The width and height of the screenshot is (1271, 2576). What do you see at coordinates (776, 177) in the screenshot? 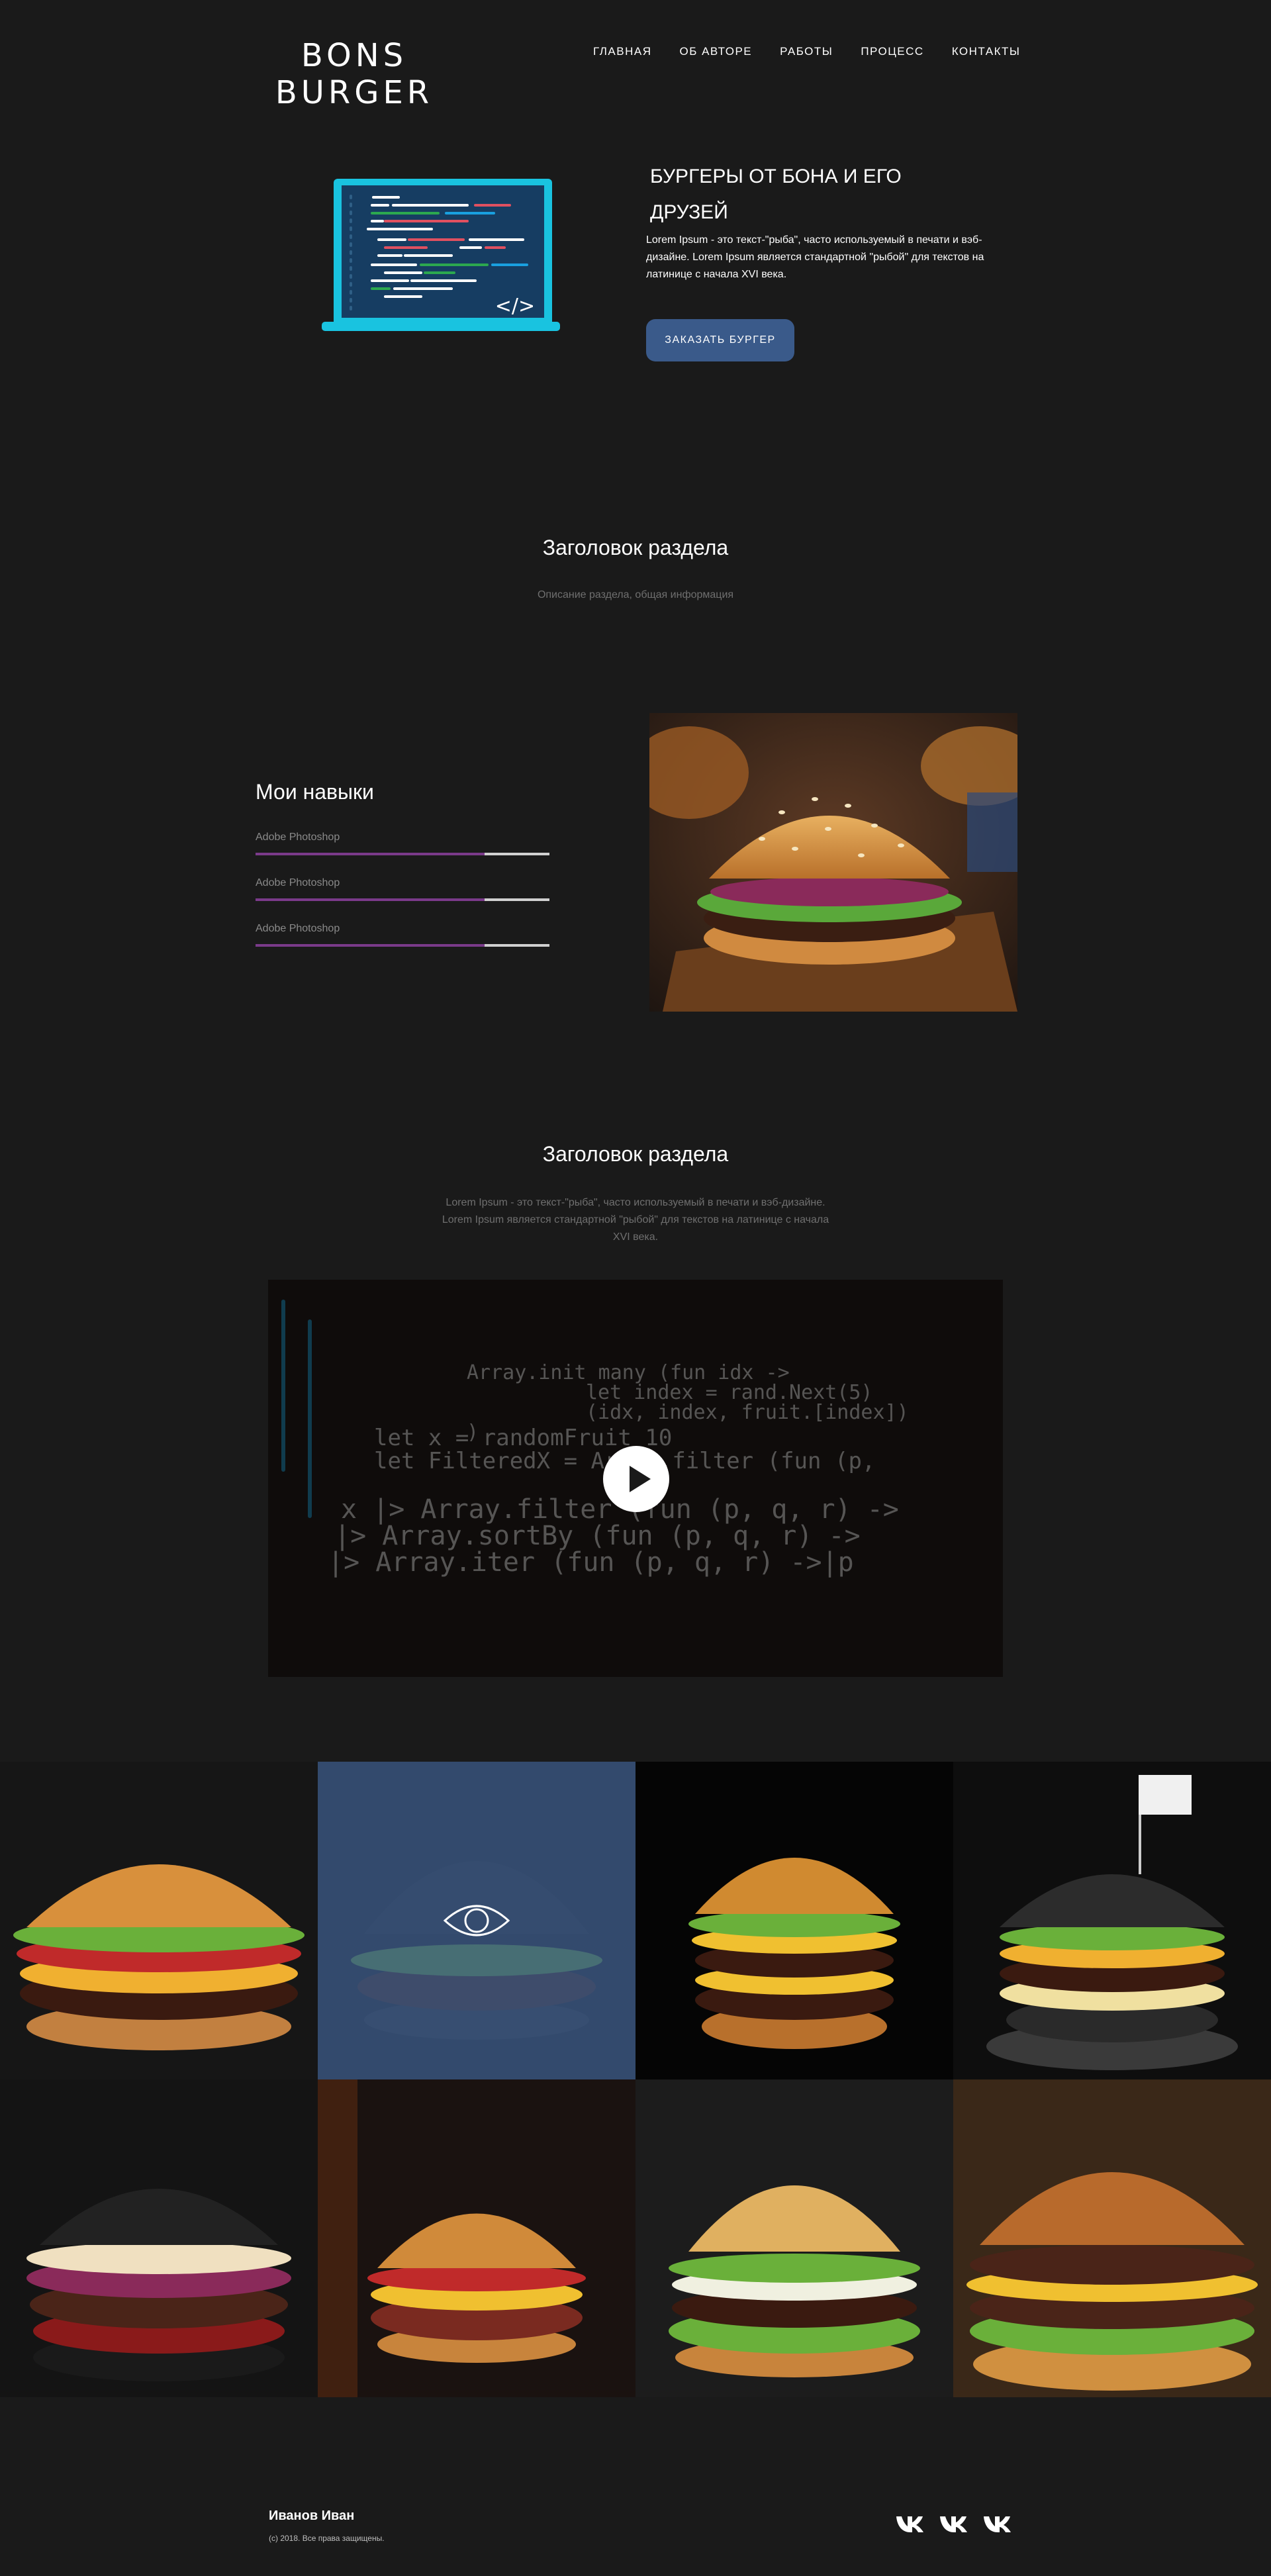
I see `hero-title-line-1: БУРГЕРЫ ОТ БОНА И ЕГО` at bounding box center [776, 177].